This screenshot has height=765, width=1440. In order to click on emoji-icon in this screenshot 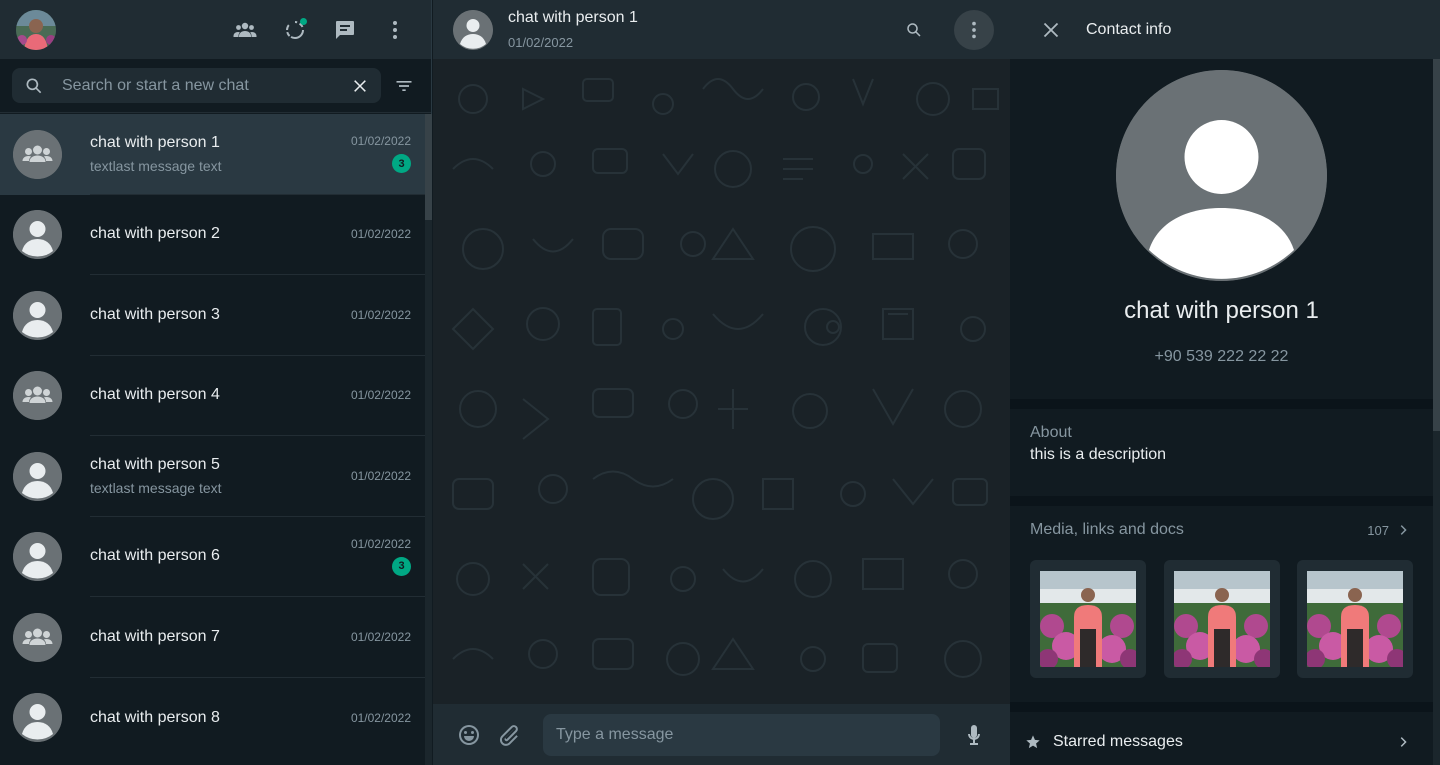, I will do `click(469, 734)`.